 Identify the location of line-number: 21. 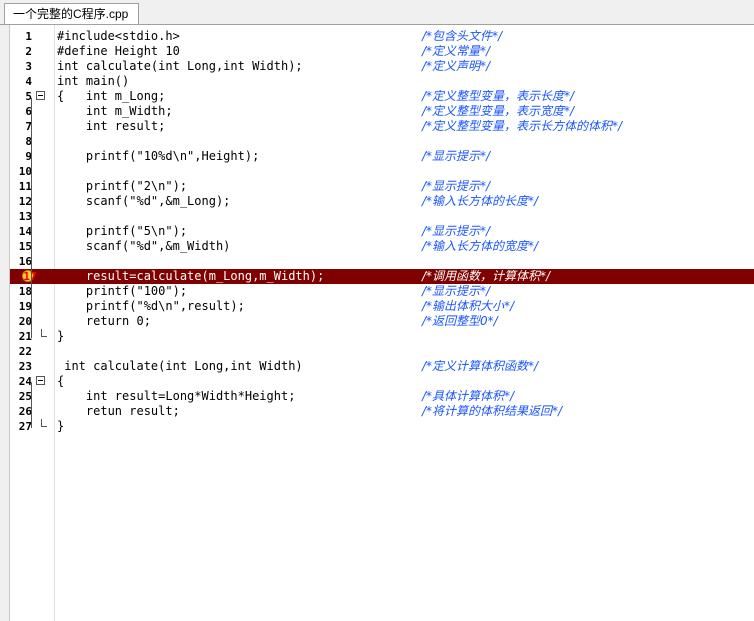
(25, 336).